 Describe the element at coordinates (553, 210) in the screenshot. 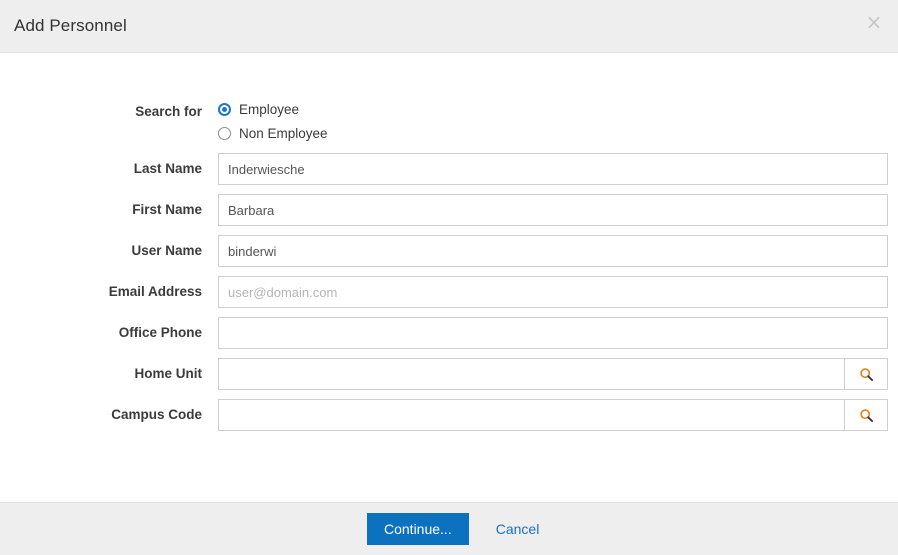

I see `first-name-input` at that location.